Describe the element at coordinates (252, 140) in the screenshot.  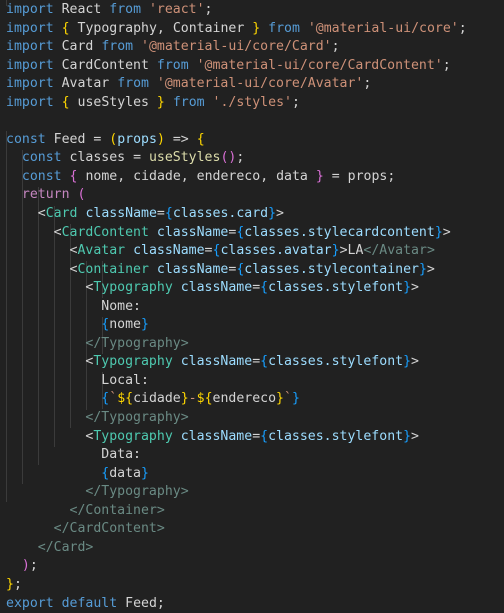
I see `code-line-8: const Feed = (props) => {` at that location.